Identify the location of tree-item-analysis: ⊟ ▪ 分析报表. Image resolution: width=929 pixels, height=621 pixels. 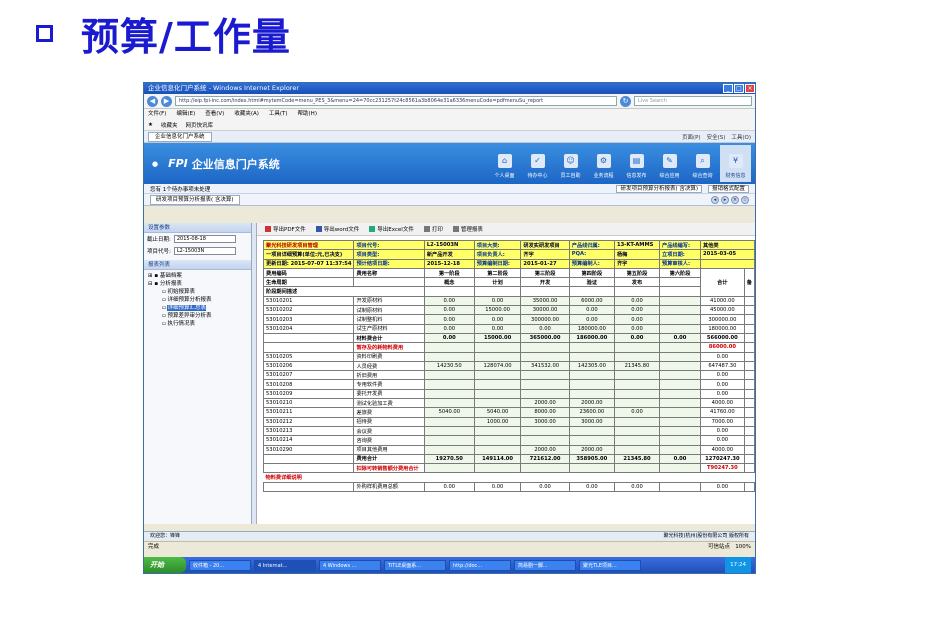
(197, 284).